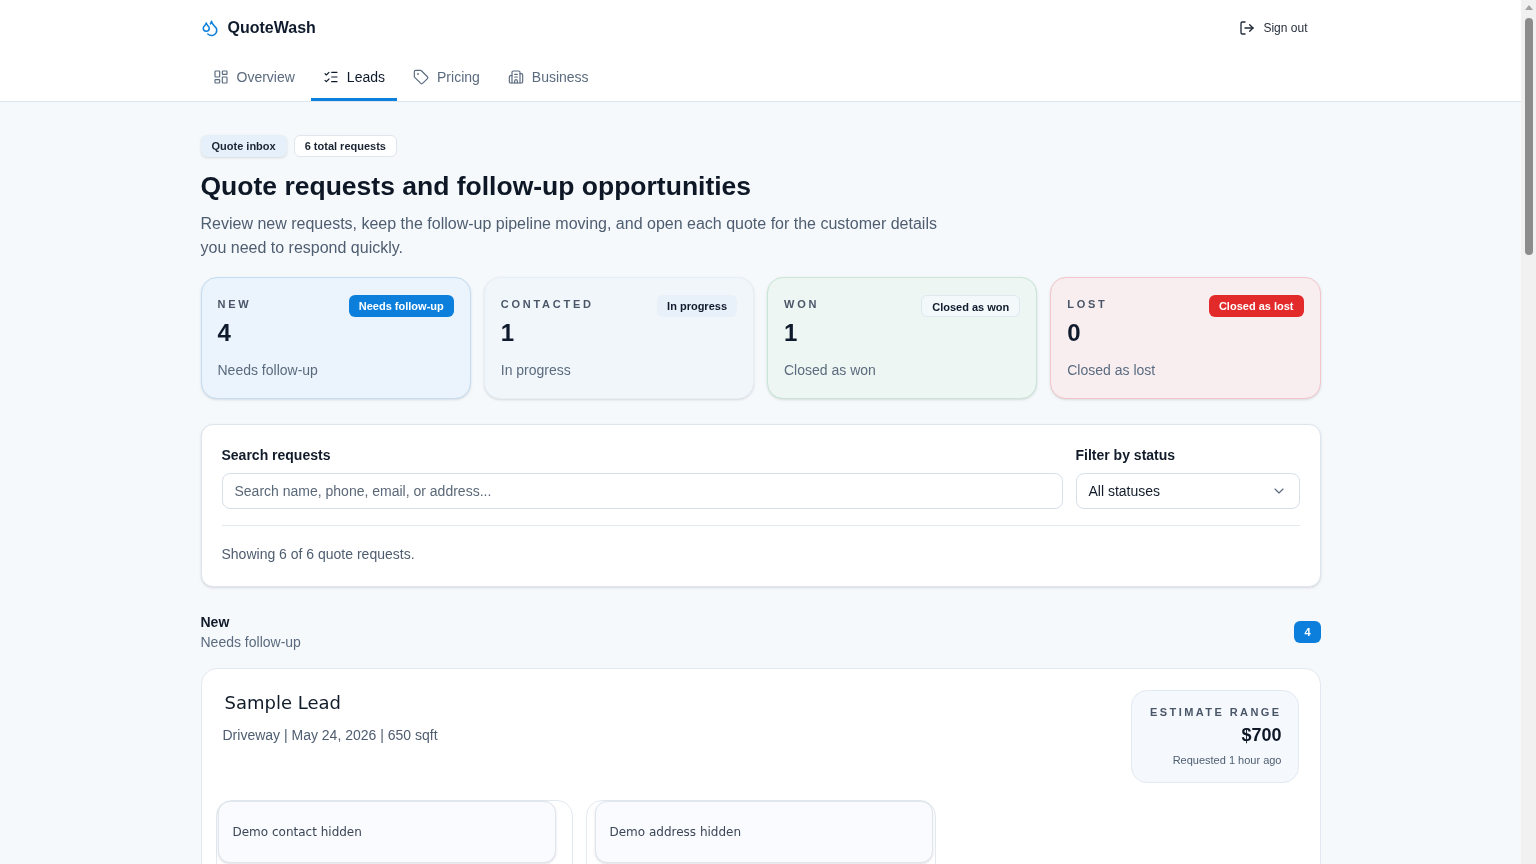 The height and width of the screenshot is (864, 1536). What do you see at coordinates (1247, 28) in the screenshot?
I see `sign-out-icon` at bounding box center [1247, 28].